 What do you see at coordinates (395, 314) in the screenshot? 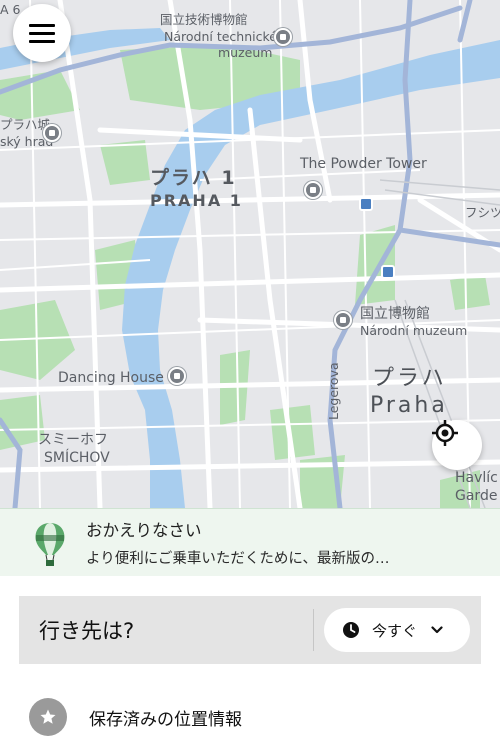
I see `map-label-national-museum-jp: 国立博物館` at bounding box center [395, 314].